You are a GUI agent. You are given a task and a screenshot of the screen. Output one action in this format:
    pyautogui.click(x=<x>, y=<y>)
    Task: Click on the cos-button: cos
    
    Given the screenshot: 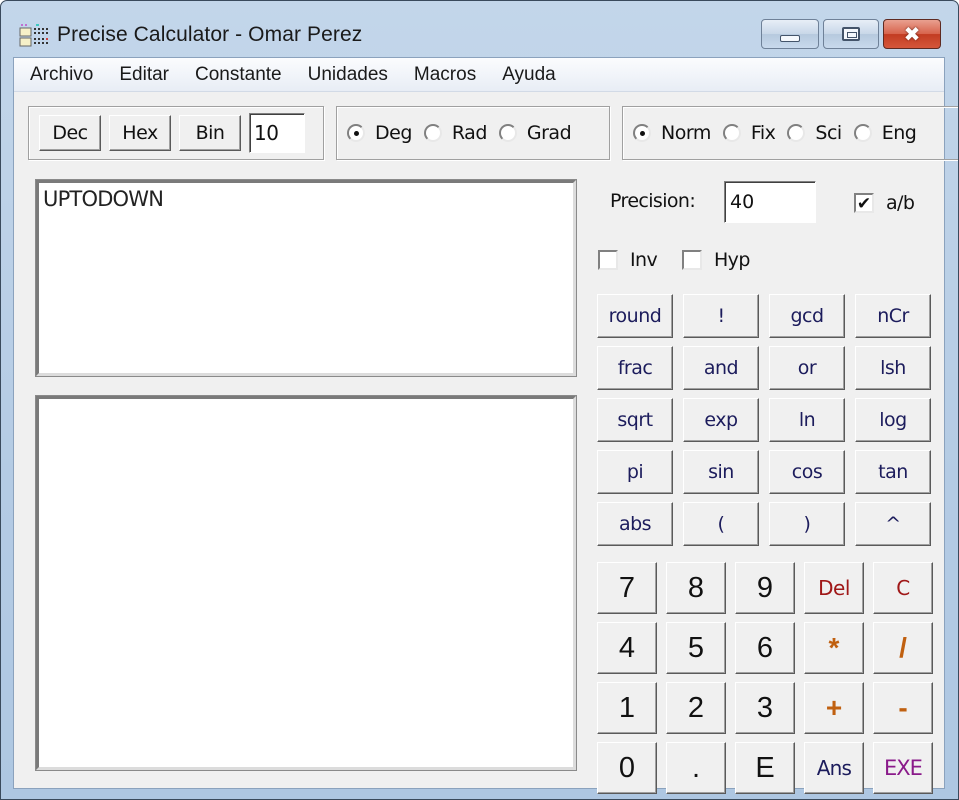 What is the action you would take?
    pyautogui.click(x=807, y=472)
    